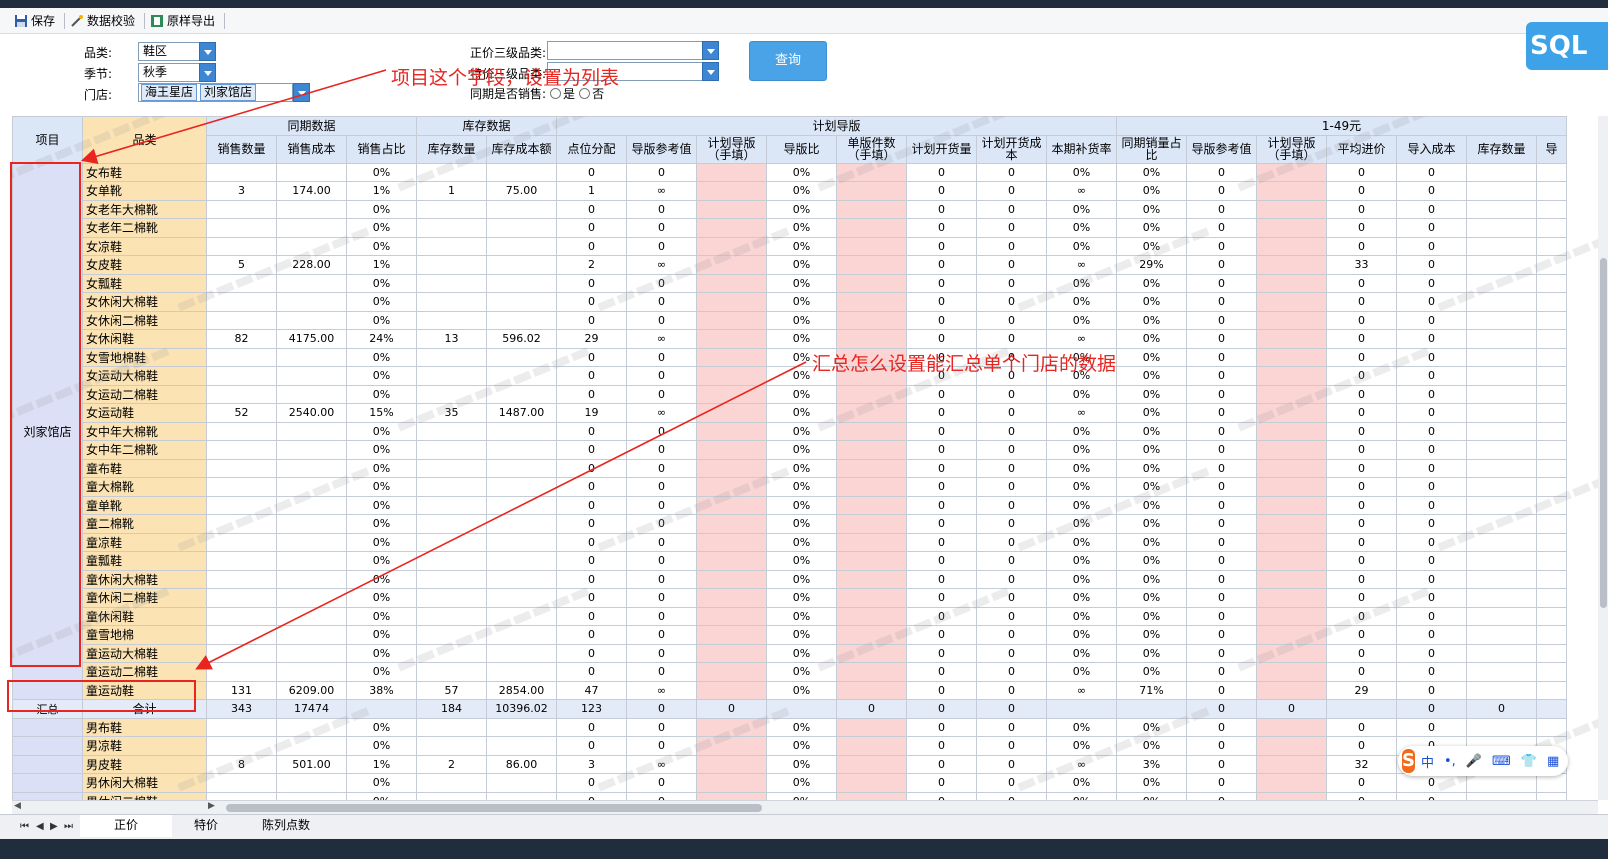 This screenshot has width=1608, height=859. Describe the element at coordinates (47, 727) in the screenshot. I see `project-cell` at that location.